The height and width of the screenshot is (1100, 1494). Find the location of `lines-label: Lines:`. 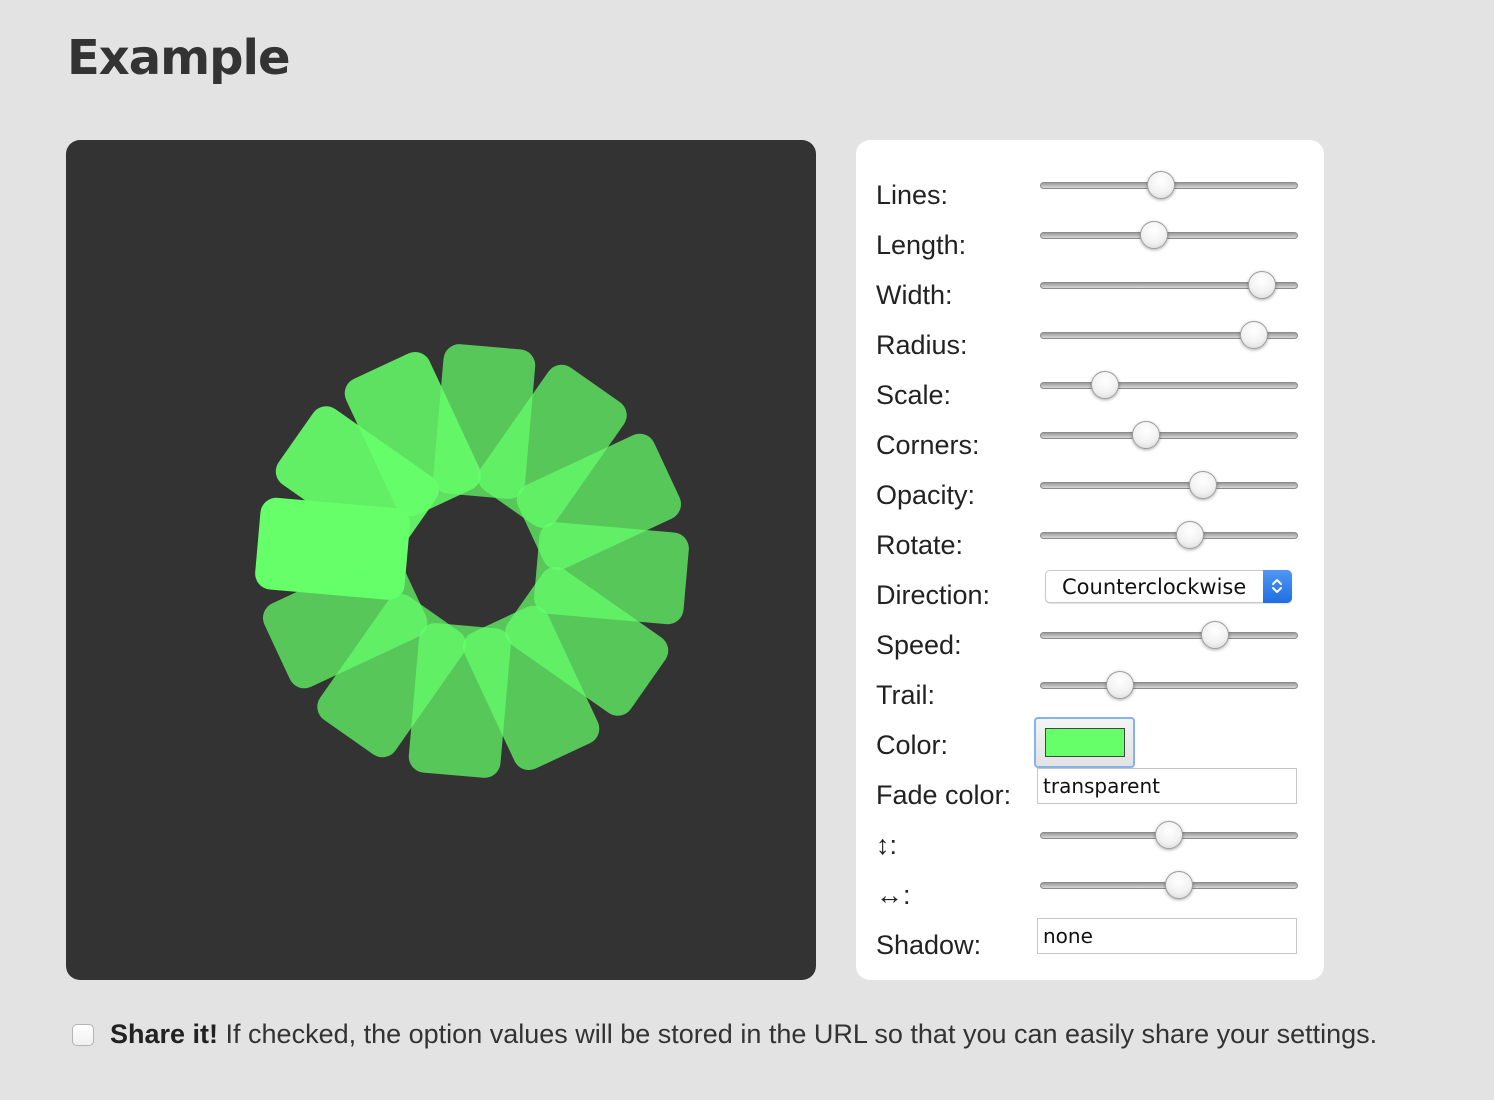

lines-label: Lines: is located at coordinates (912, 195).